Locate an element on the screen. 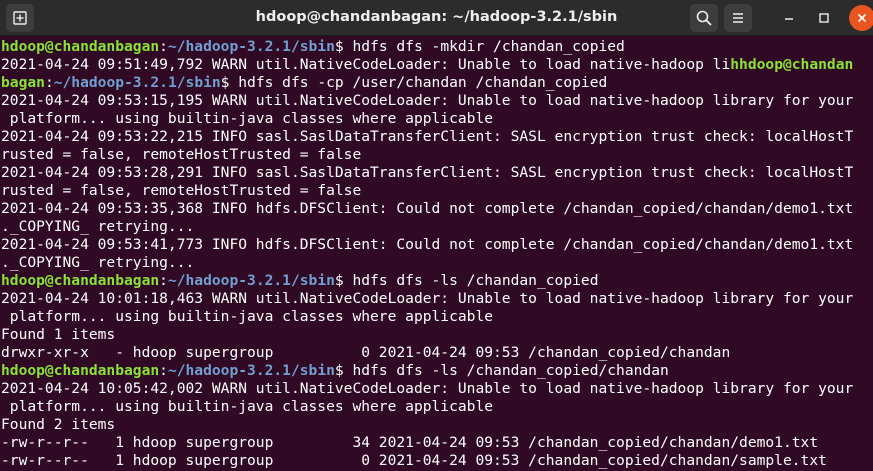 This screenshot has width=873, height=471. terminal-text: $ hdfs dfs -ls /chandan_copied/chandan is located at coordinates (501, 370).